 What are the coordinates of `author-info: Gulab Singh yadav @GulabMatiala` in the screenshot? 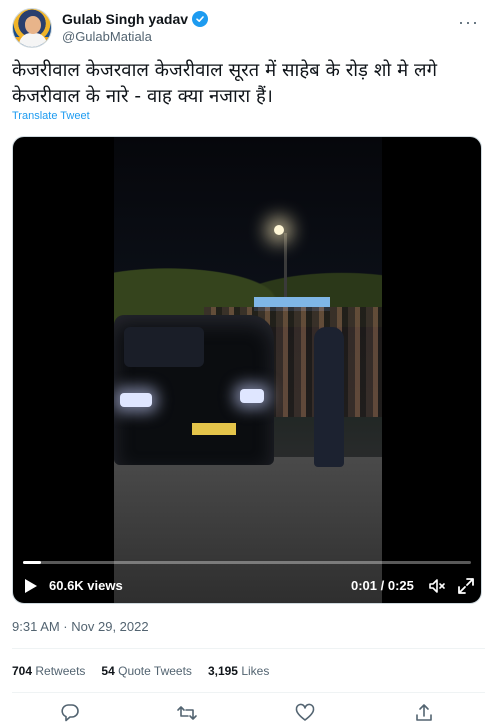 It's located at (135, 28).